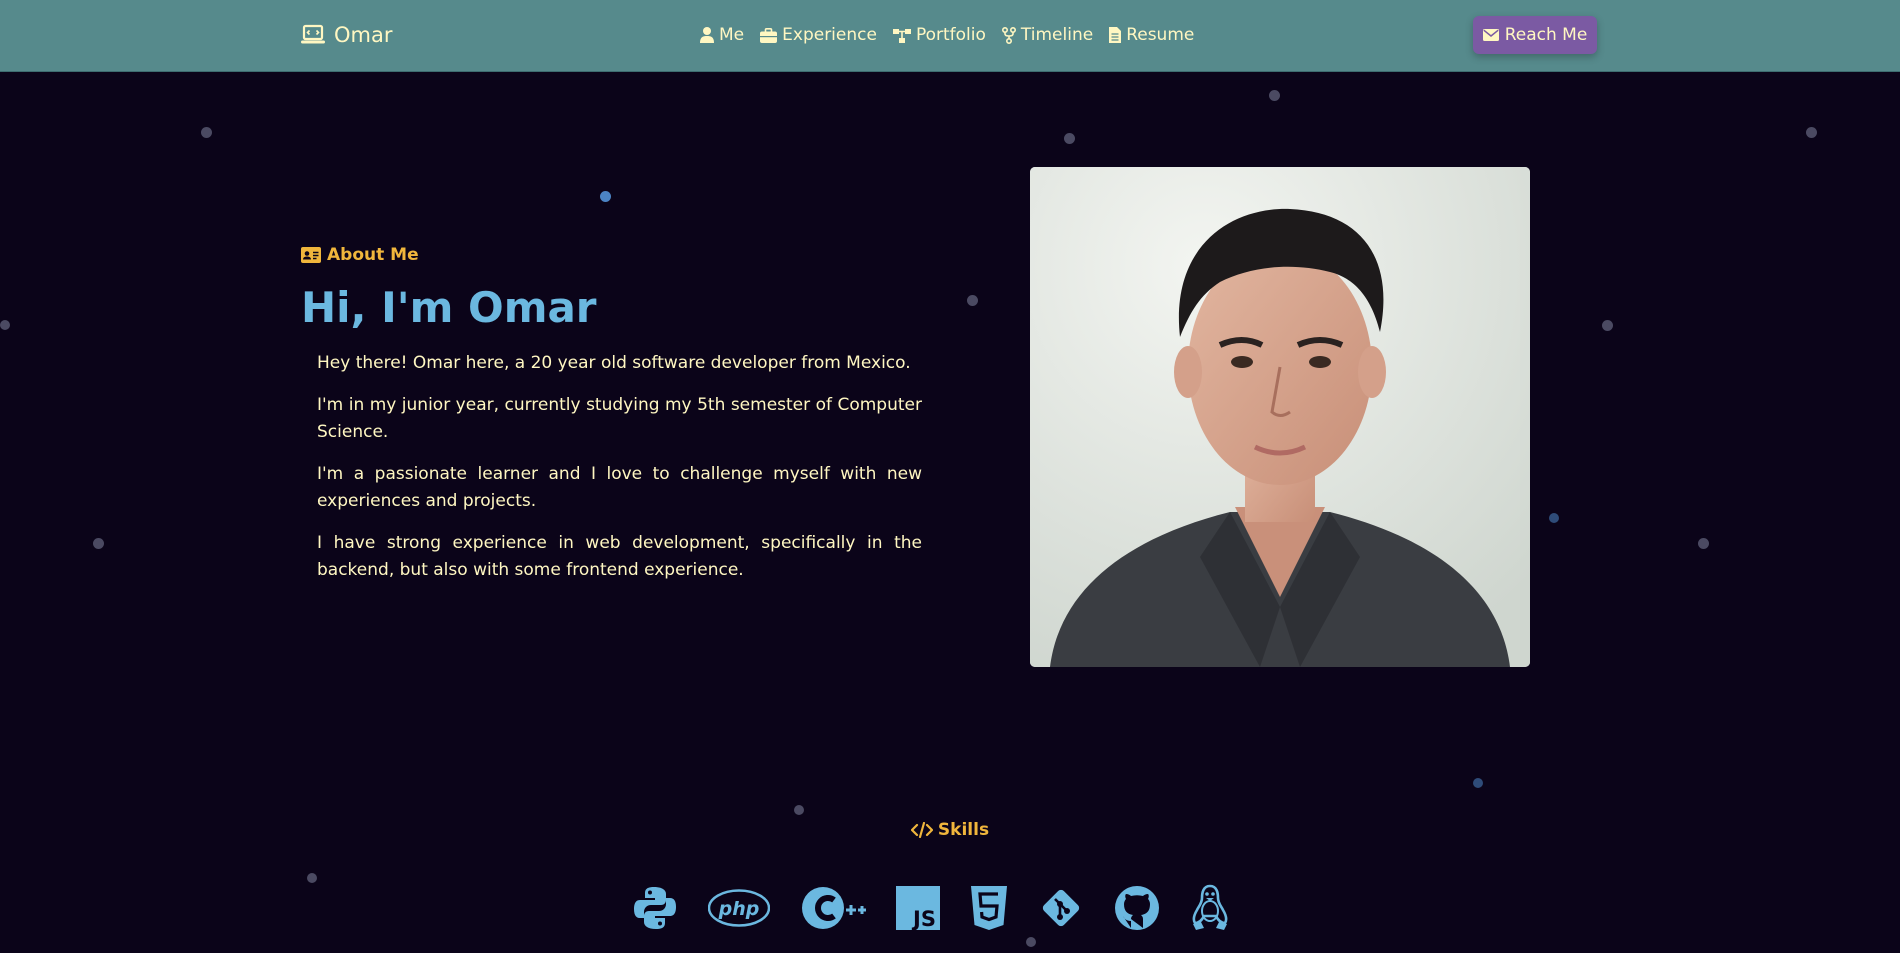 The width and height of the screenshot is (1900, 953). I want to click on svg-text: php, so click(739, 909).